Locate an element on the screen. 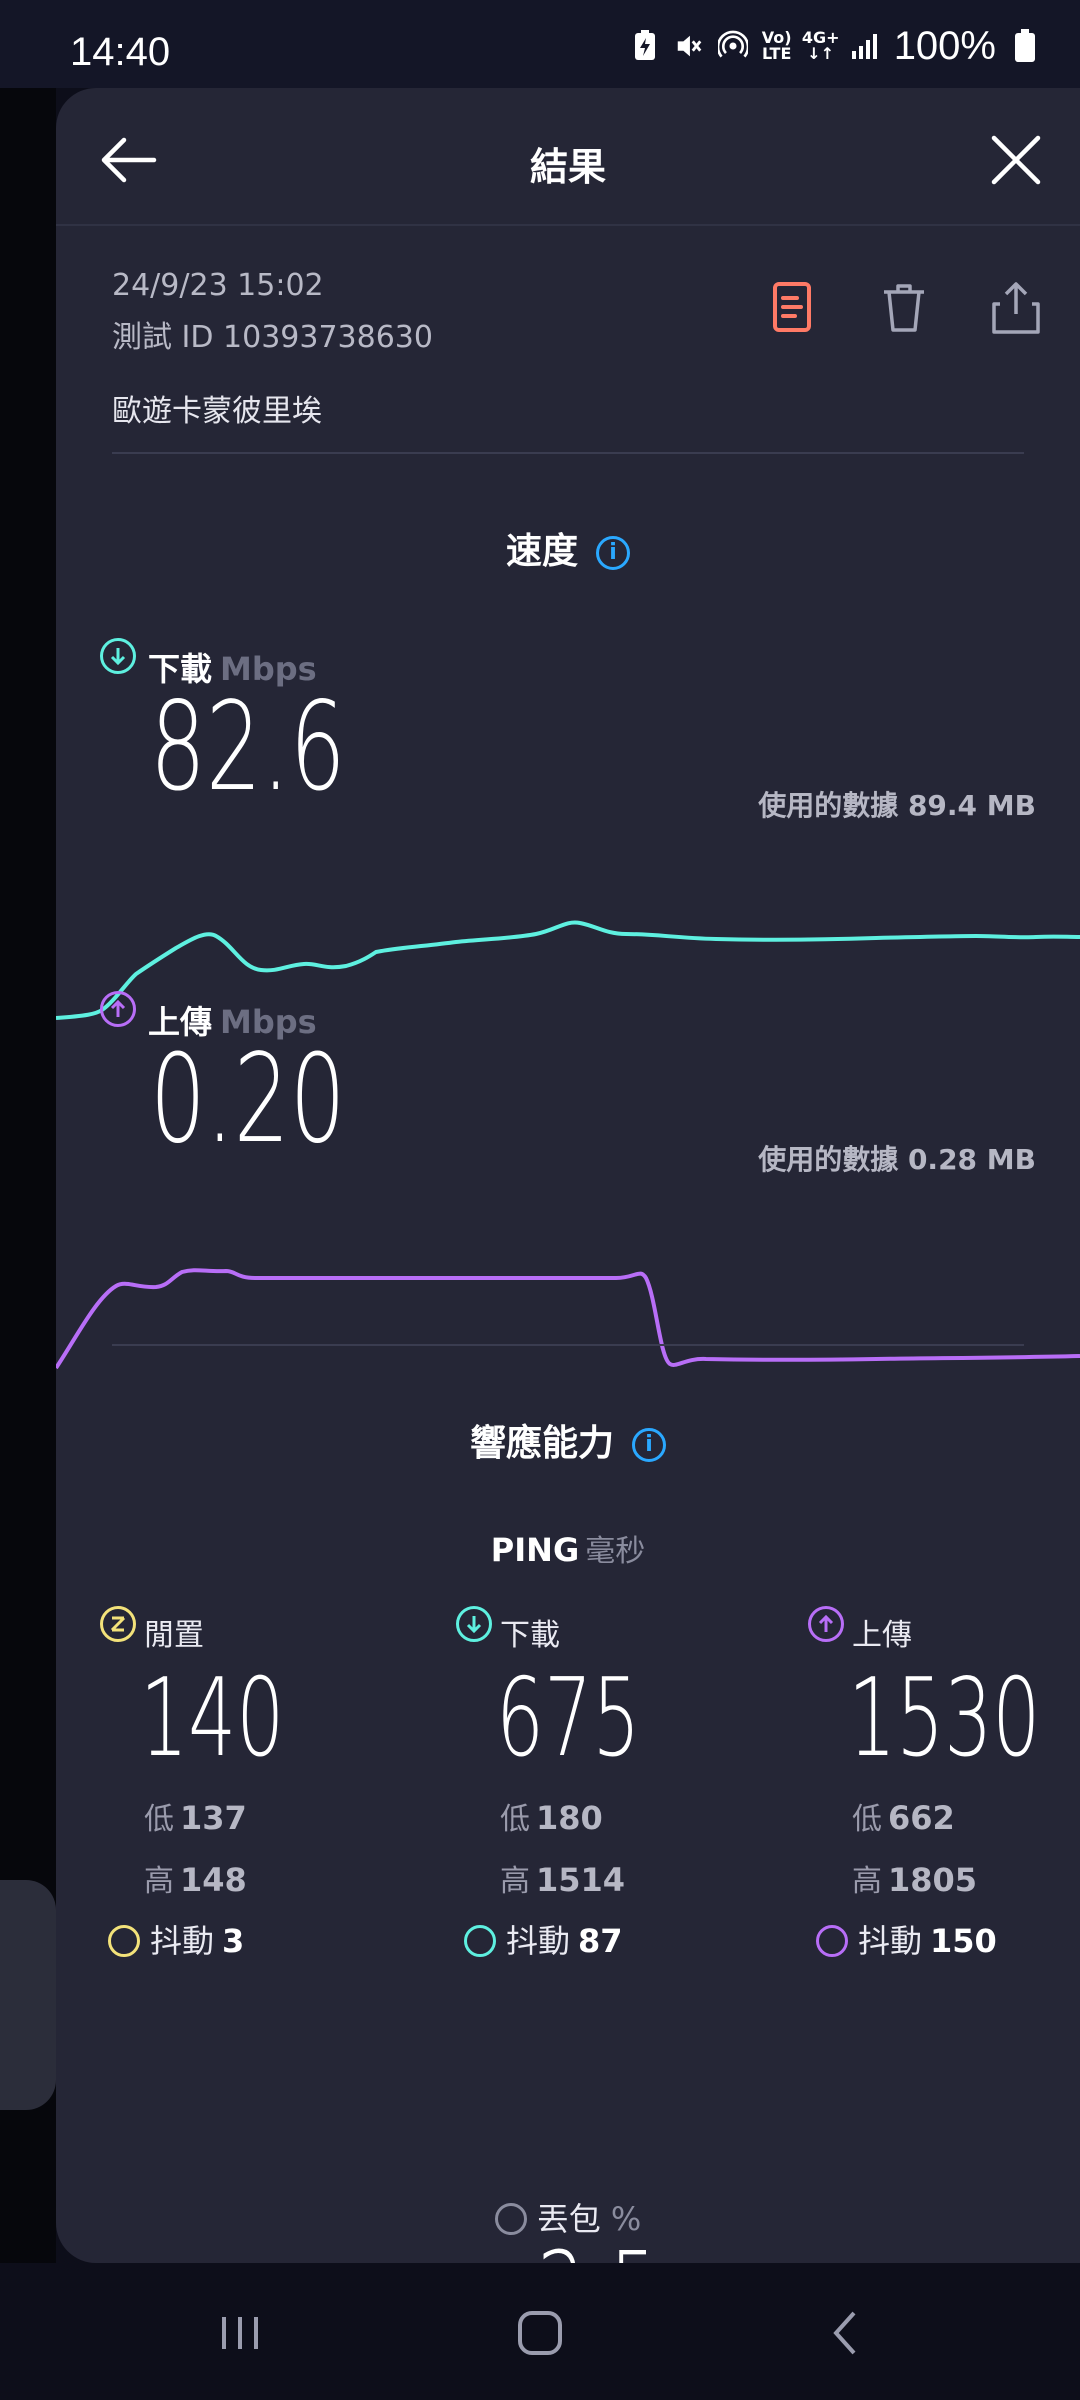  test-date: 24/9/23 15:02 is located at coordinates (218, 285).